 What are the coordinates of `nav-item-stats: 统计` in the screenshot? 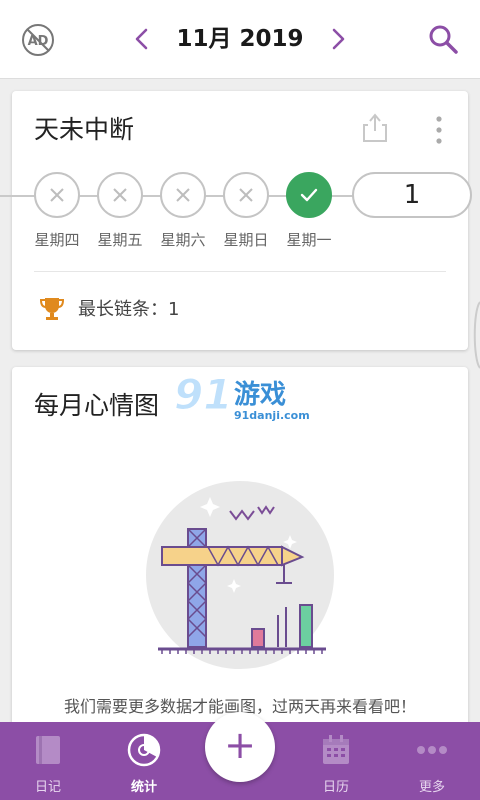 It's located at (144, 761).